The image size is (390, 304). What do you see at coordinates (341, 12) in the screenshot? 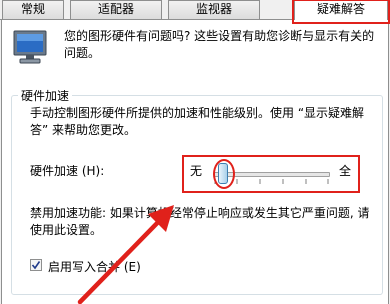
I see `highlight-box-tab` at bounding box center [341, 12].